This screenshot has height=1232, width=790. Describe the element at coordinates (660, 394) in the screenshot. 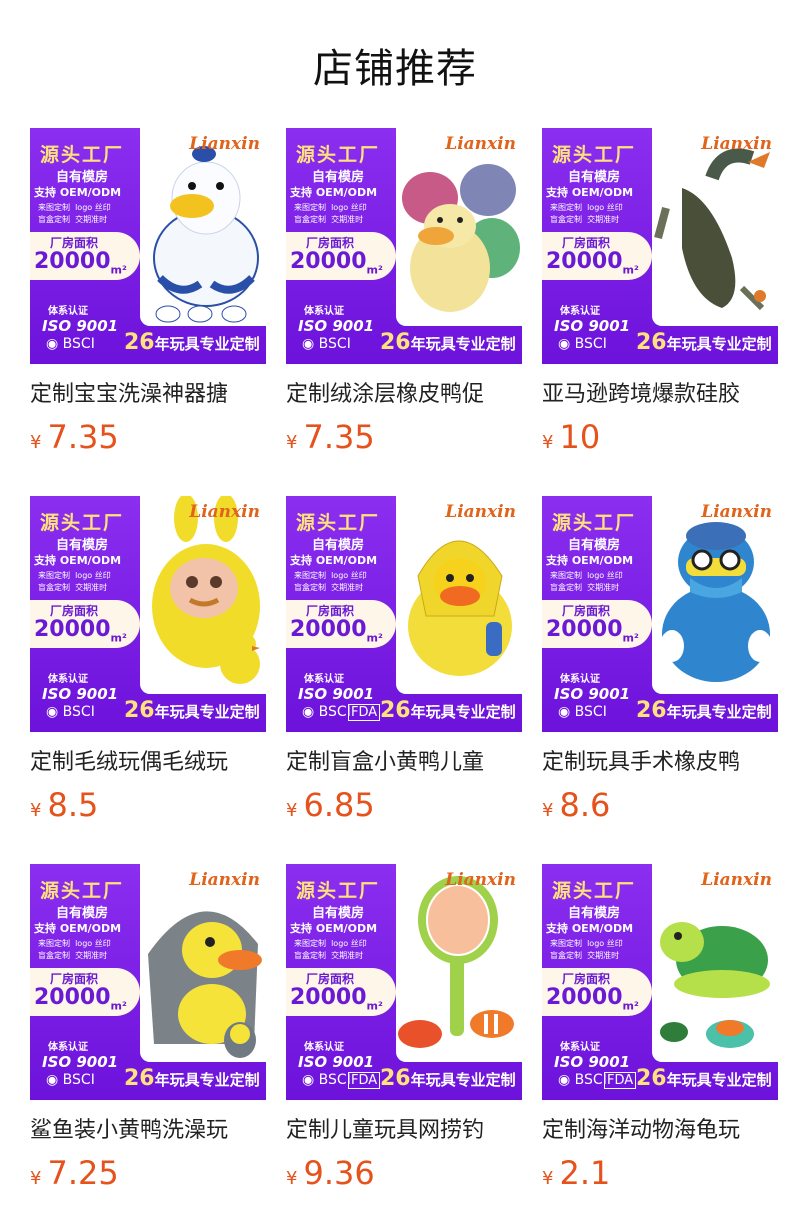

I see `product-name: 亚马逊跨境爆款硅胶` at that location.